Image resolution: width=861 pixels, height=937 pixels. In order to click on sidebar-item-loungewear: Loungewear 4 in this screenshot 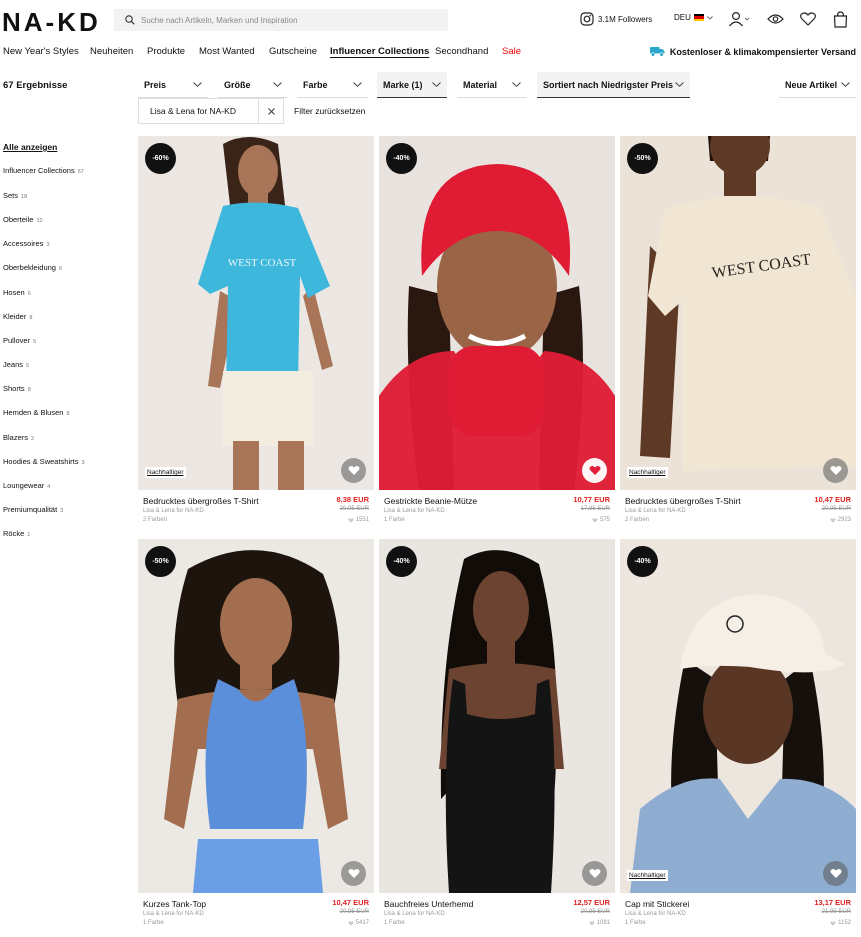, I will do `click(26, 485)`.